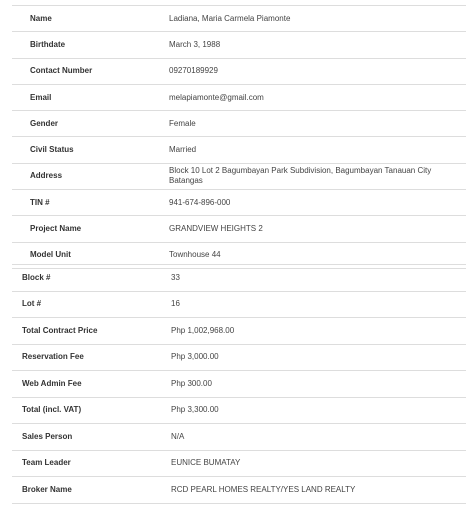 Image resolution: width=468 pixels, height=512 pixels. What do you see at coordinates (85, 71) in the screenshot?
I see `contact-number-label: Contact Number` at bounding box center [85, 71].